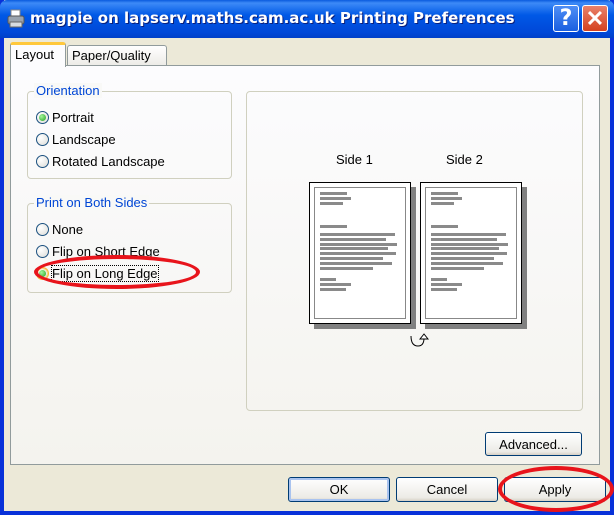 Image resolution: width=614 pixels, height=515 pixels. What do you see at coordinates (108, 161) in the screenshot?
I see `rotated-landscape-label: Rotated Landscape` at bounding box center [108, 161].